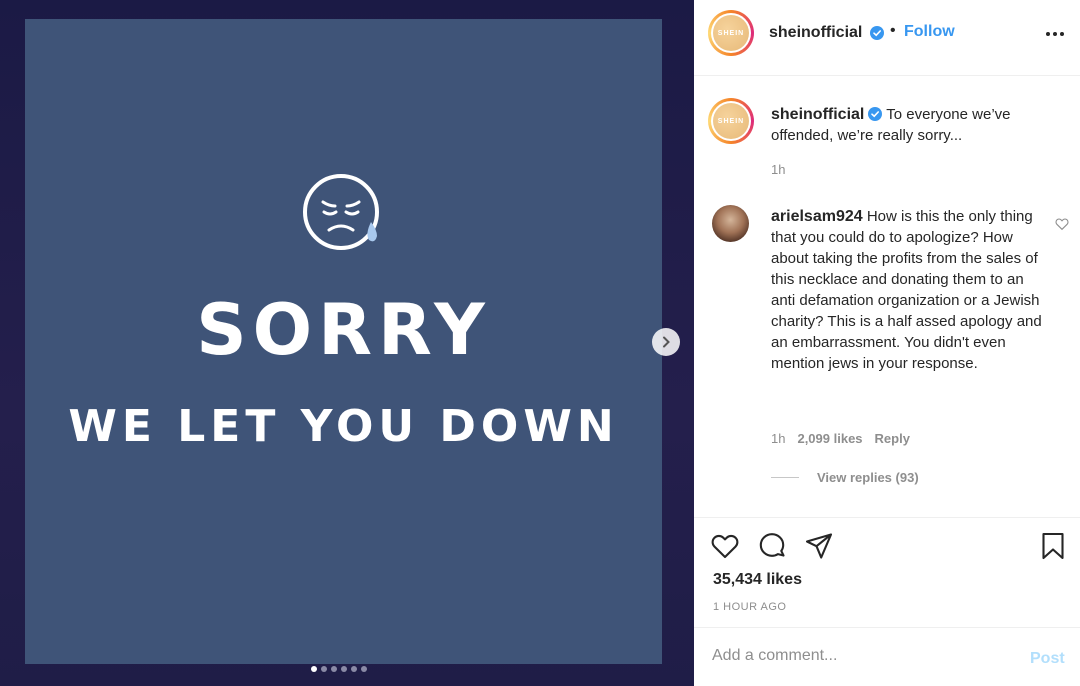  Describe the element at coordinates (887, 572) in the screenshot. I see `post-actions: 35,434 likes 1 HOUR AGO` at that location.